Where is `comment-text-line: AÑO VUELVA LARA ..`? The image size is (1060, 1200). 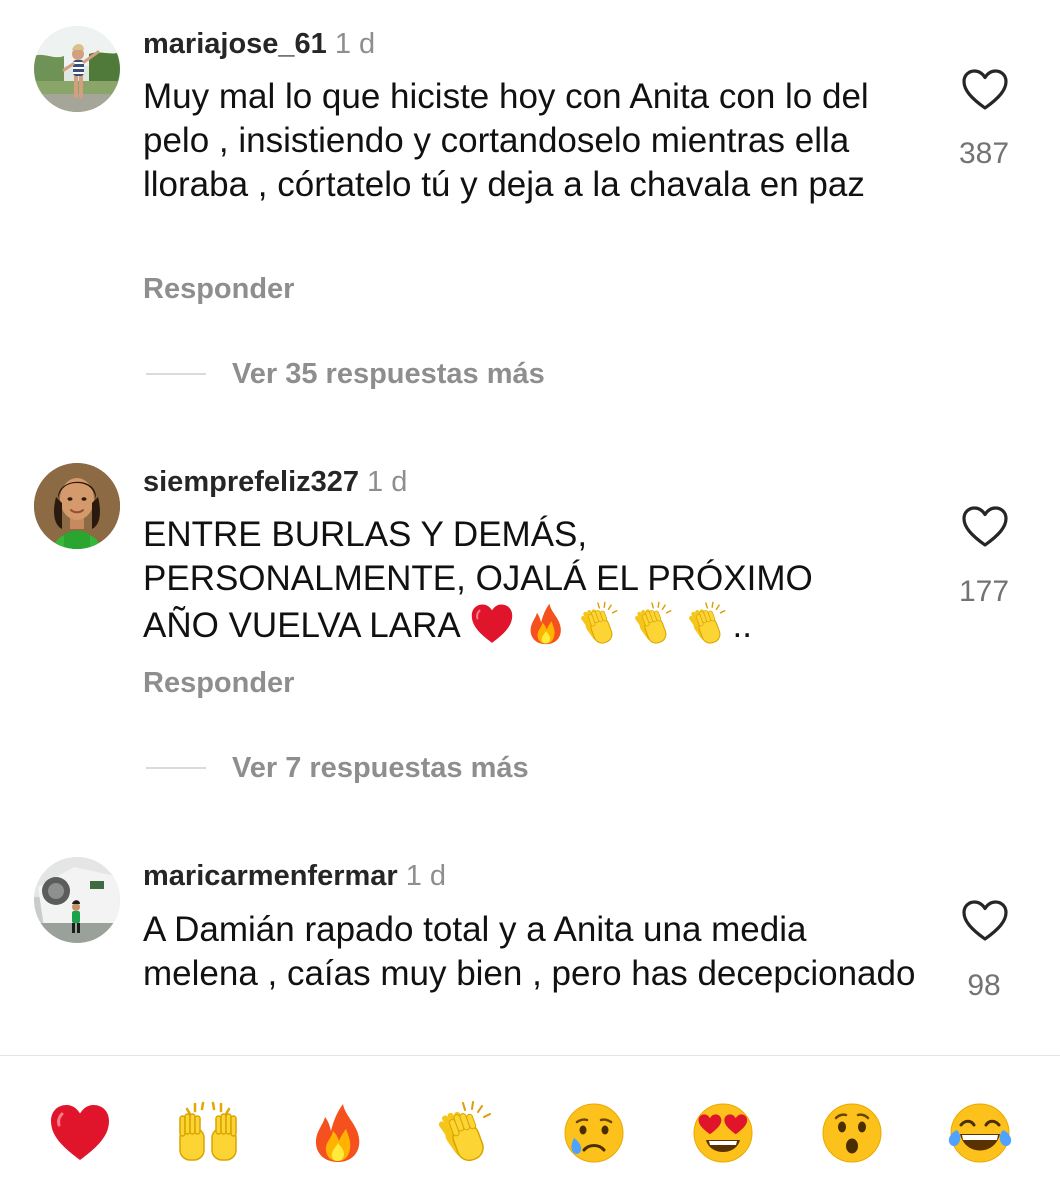
comment-text-line: AÑO VUELVA LARA .. is located at coordinates (533, 624).